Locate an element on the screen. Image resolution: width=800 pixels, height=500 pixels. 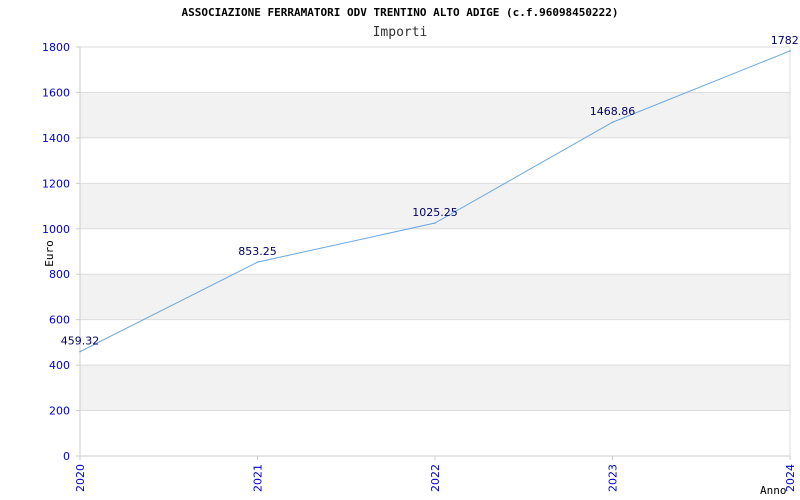
x-tick-label: 2020 is located at coordinates (80, 478).